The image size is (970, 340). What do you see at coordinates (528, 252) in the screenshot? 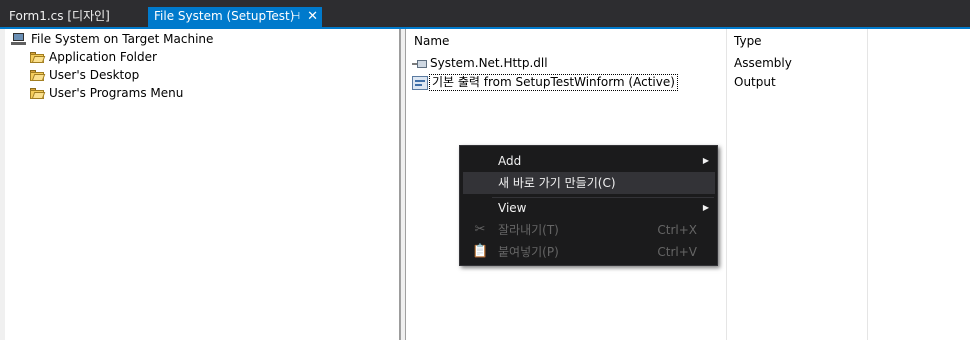
I see `menu-item-label: 붙여넣기(P)` at bounding box center [528, 252].